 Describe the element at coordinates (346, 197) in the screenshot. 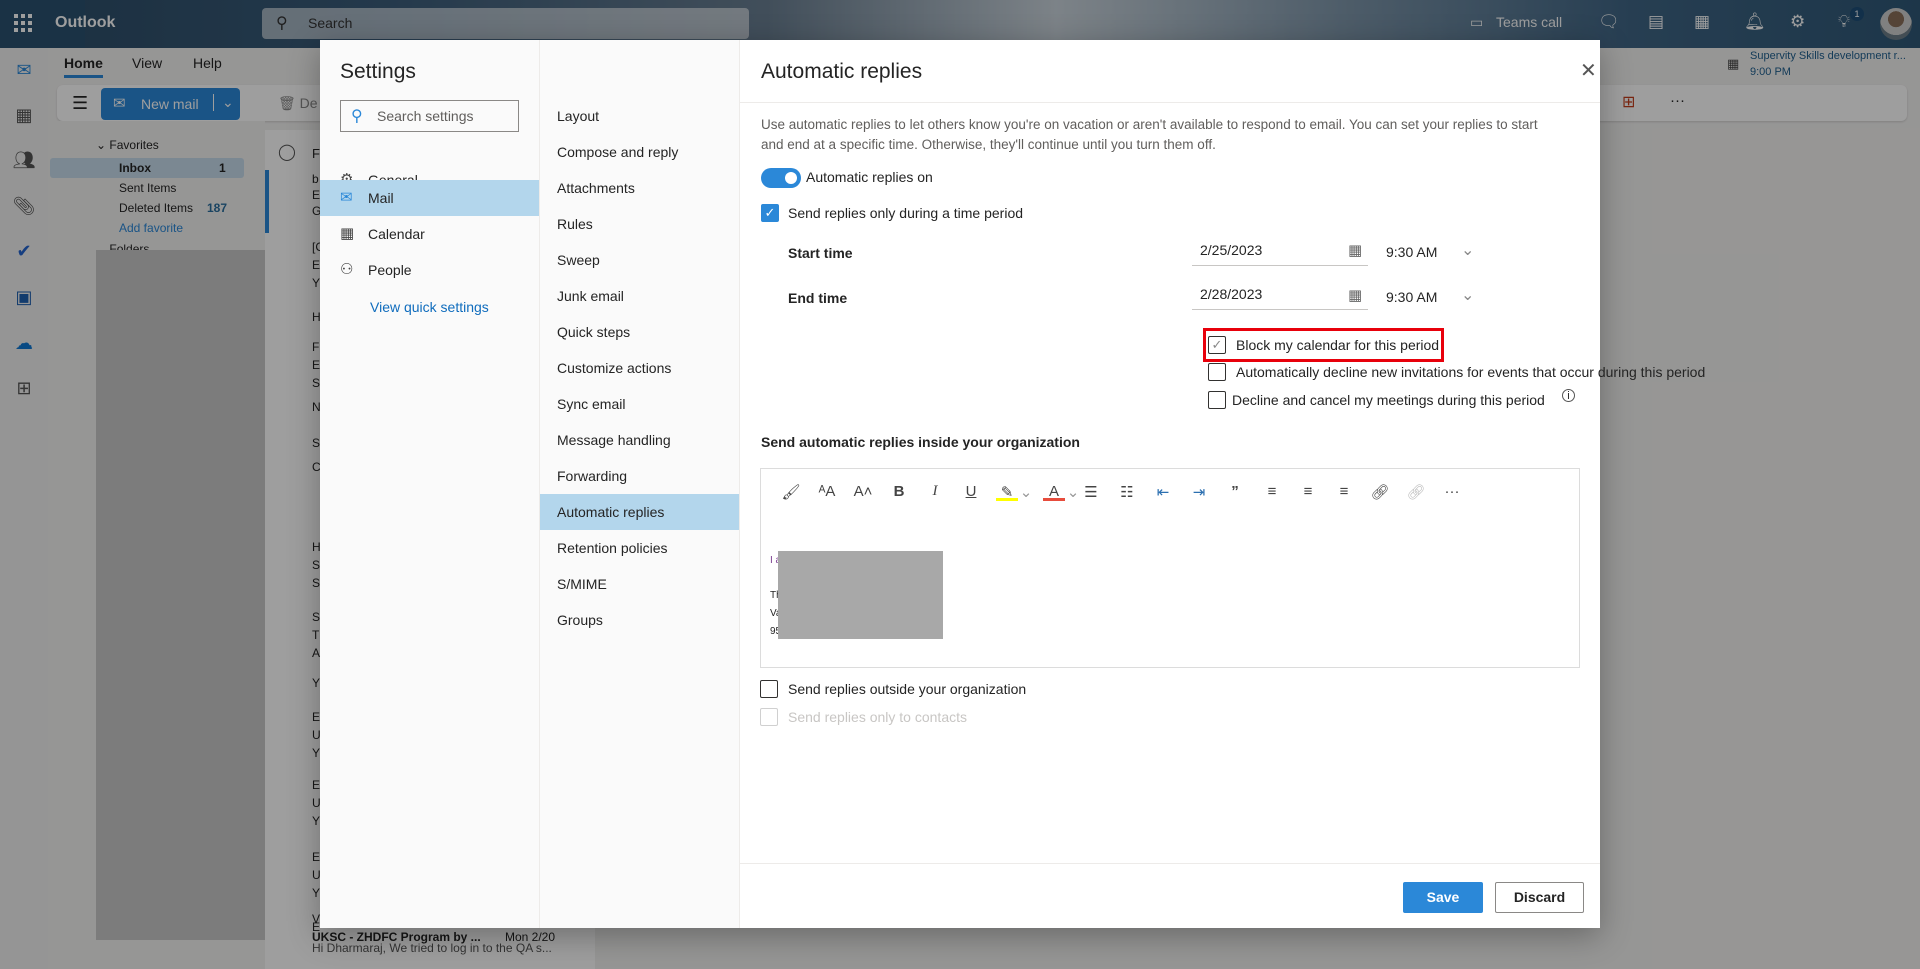

I see `mail-icon: ✉` at that location.